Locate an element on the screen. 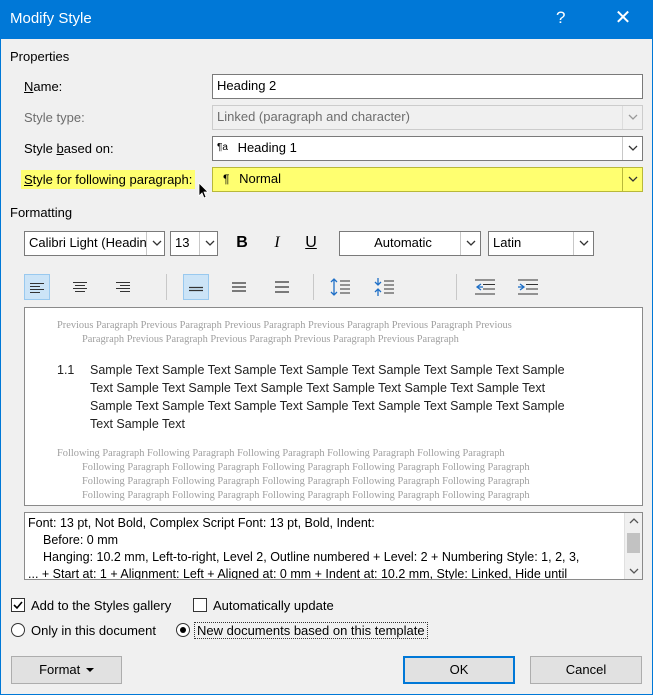  name-label: Name: is located at coordinates (43, 86).